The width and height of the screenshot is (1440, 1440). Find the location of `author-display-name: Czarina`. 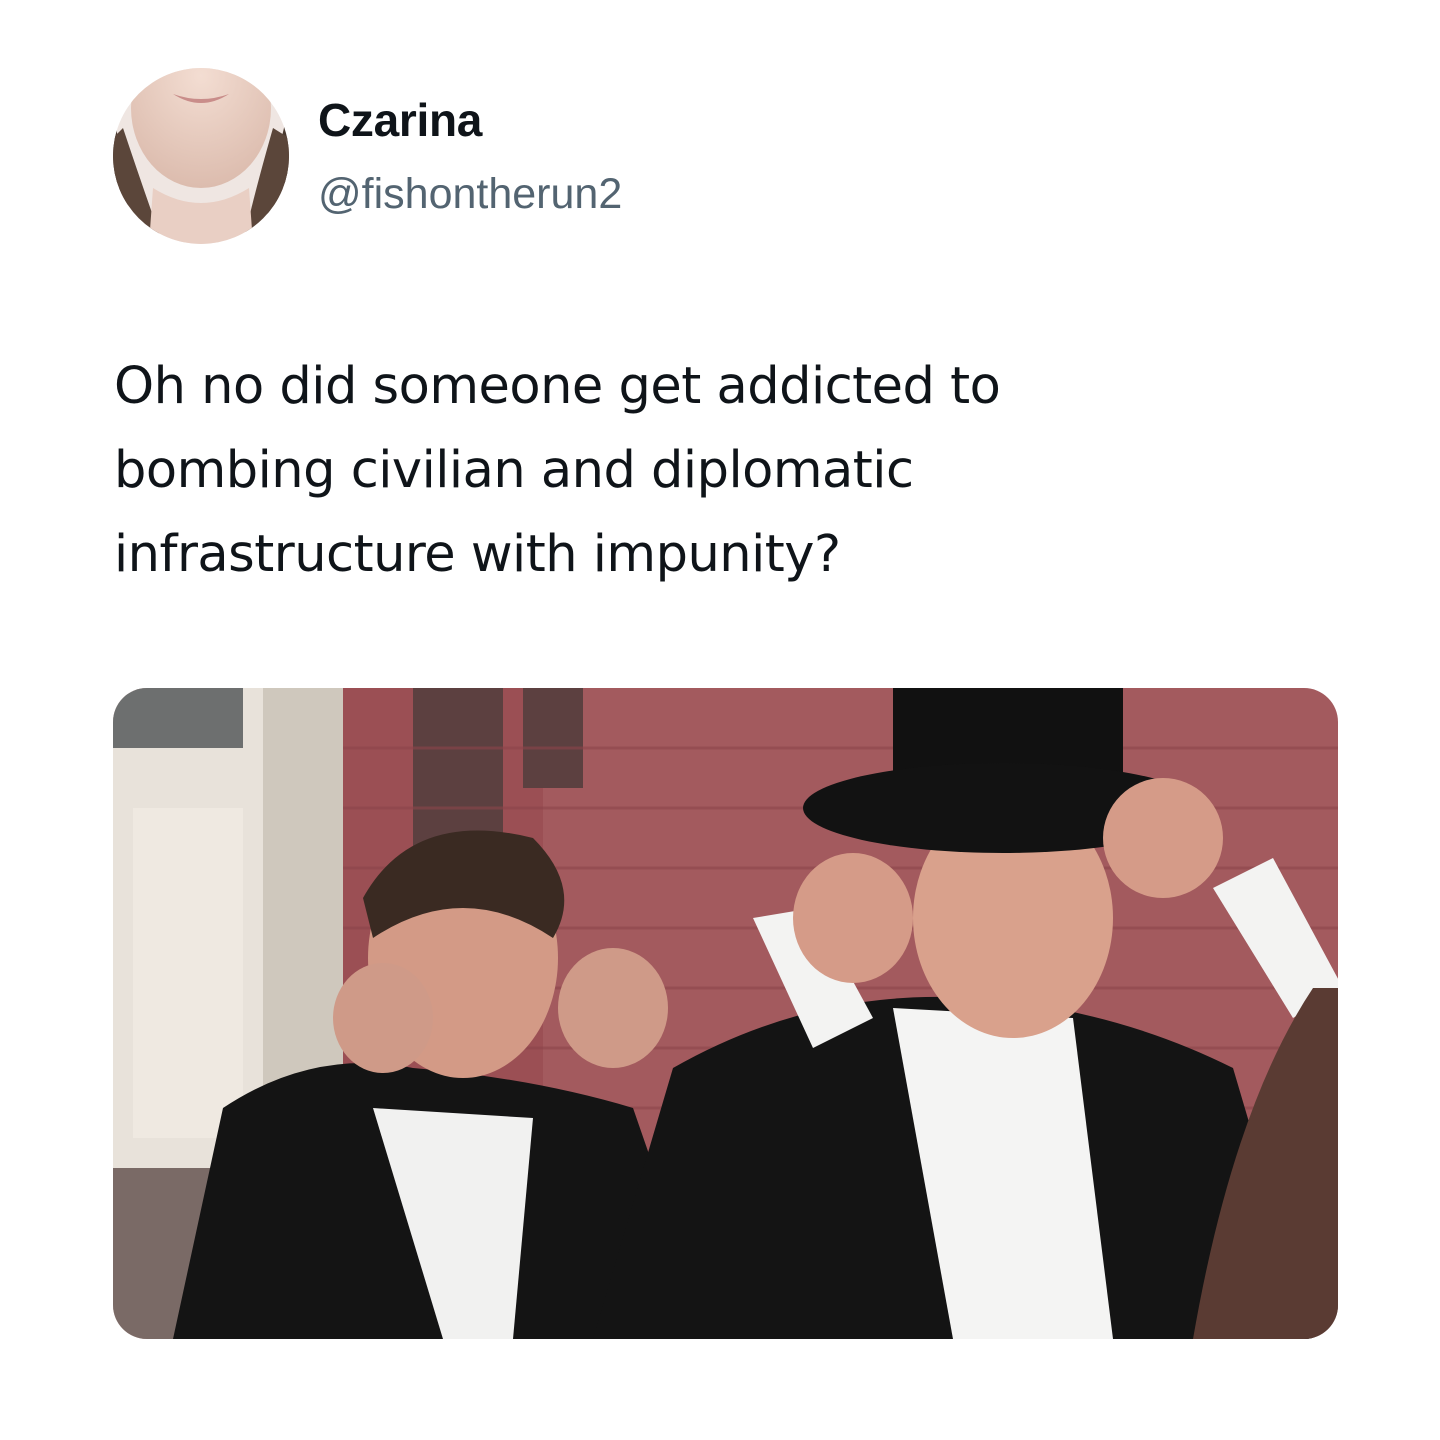

author-display-name: Czarina is located at coordinates (400, 120).